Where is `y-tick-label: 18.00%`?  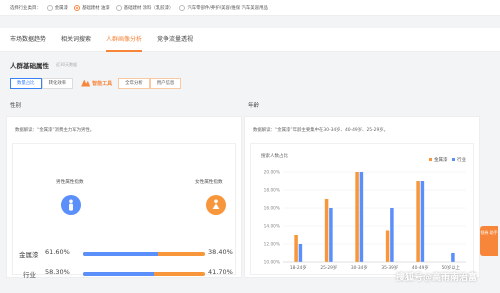 y-tick-label: 18.00% is located at coordinates (272, 191).